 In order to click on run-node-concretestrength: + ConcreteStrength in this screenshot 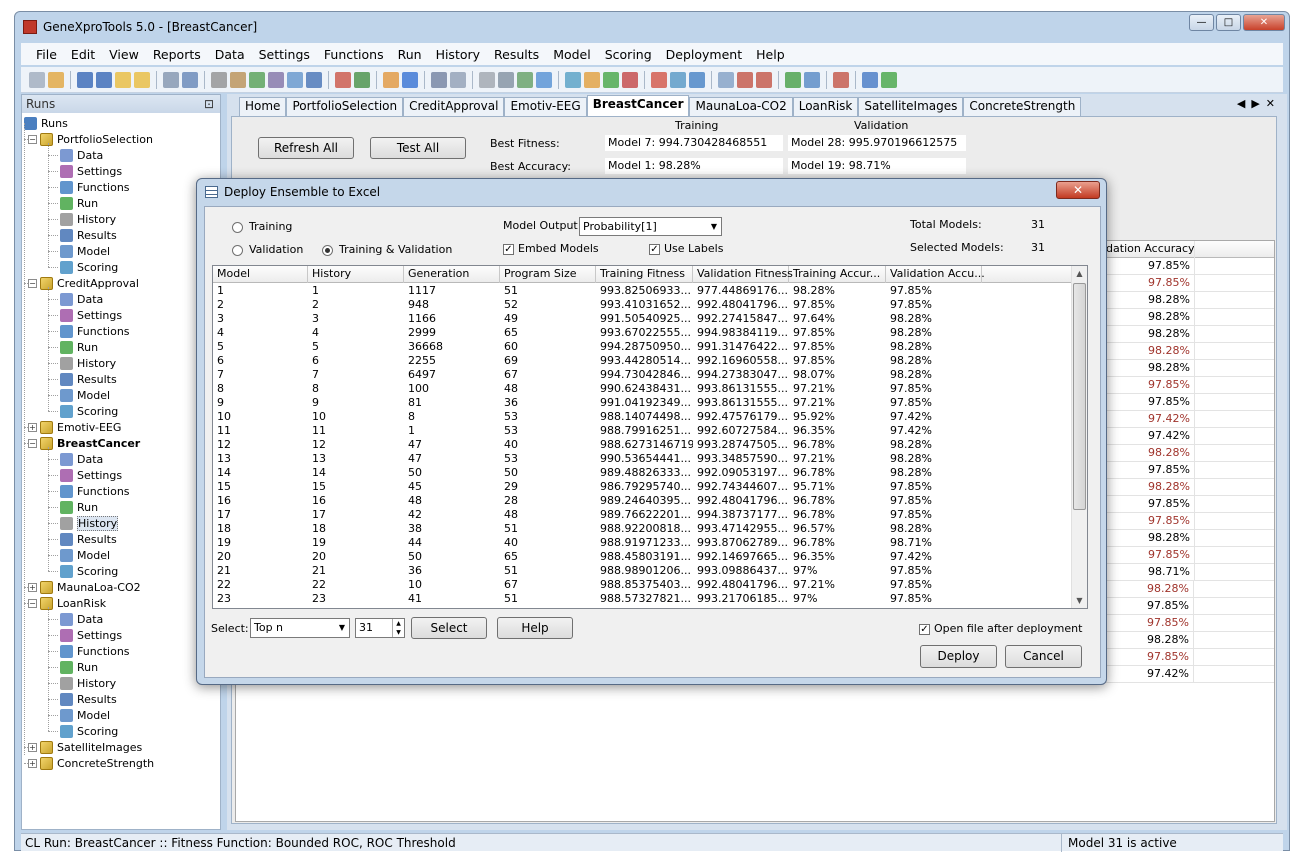, I will do `click(91, 763)`.